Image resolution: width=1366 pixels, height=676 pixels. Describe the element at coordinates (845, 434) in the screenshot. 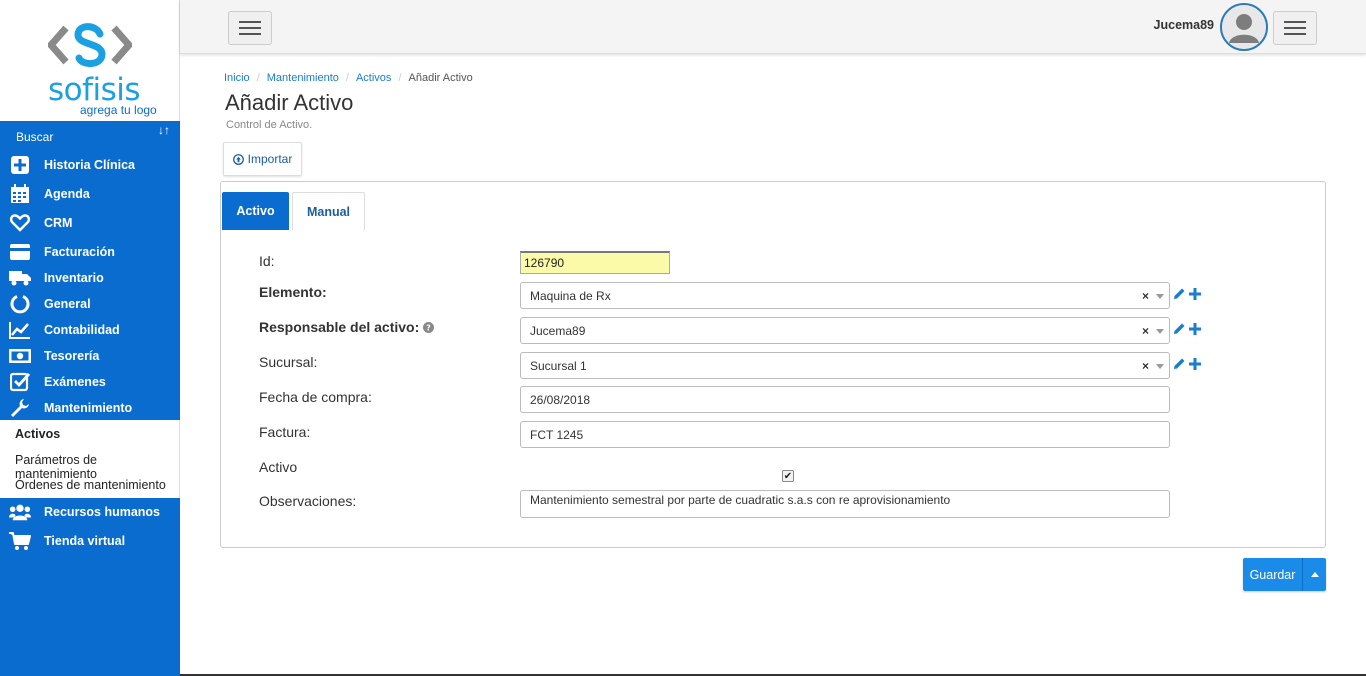

I see `factura-input: FCT 1245` at that location.